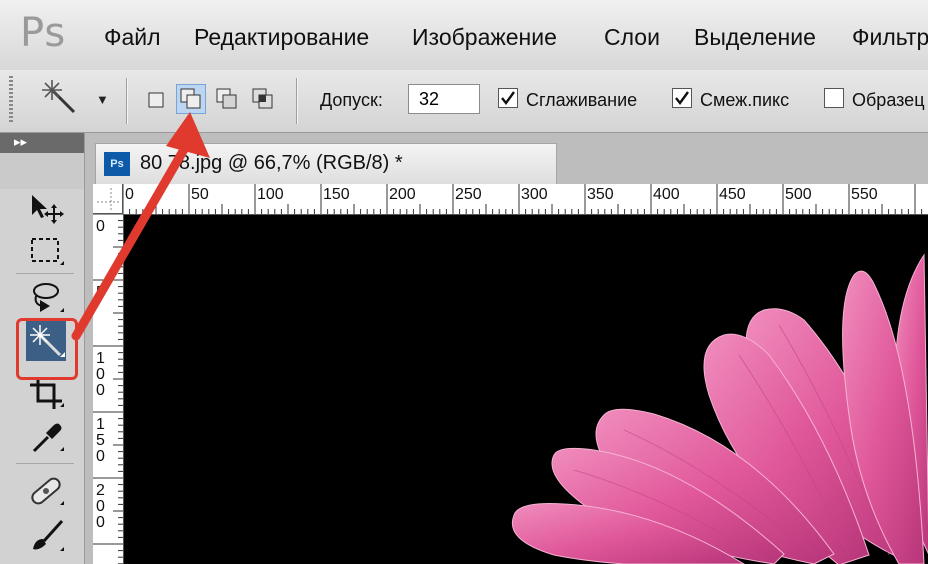 The width and height of the screenshot is (928, 564). I want to click on document-tab: Ps 80 78.jpg @ 66,7% (RGB/8) *, so click(326, 163).